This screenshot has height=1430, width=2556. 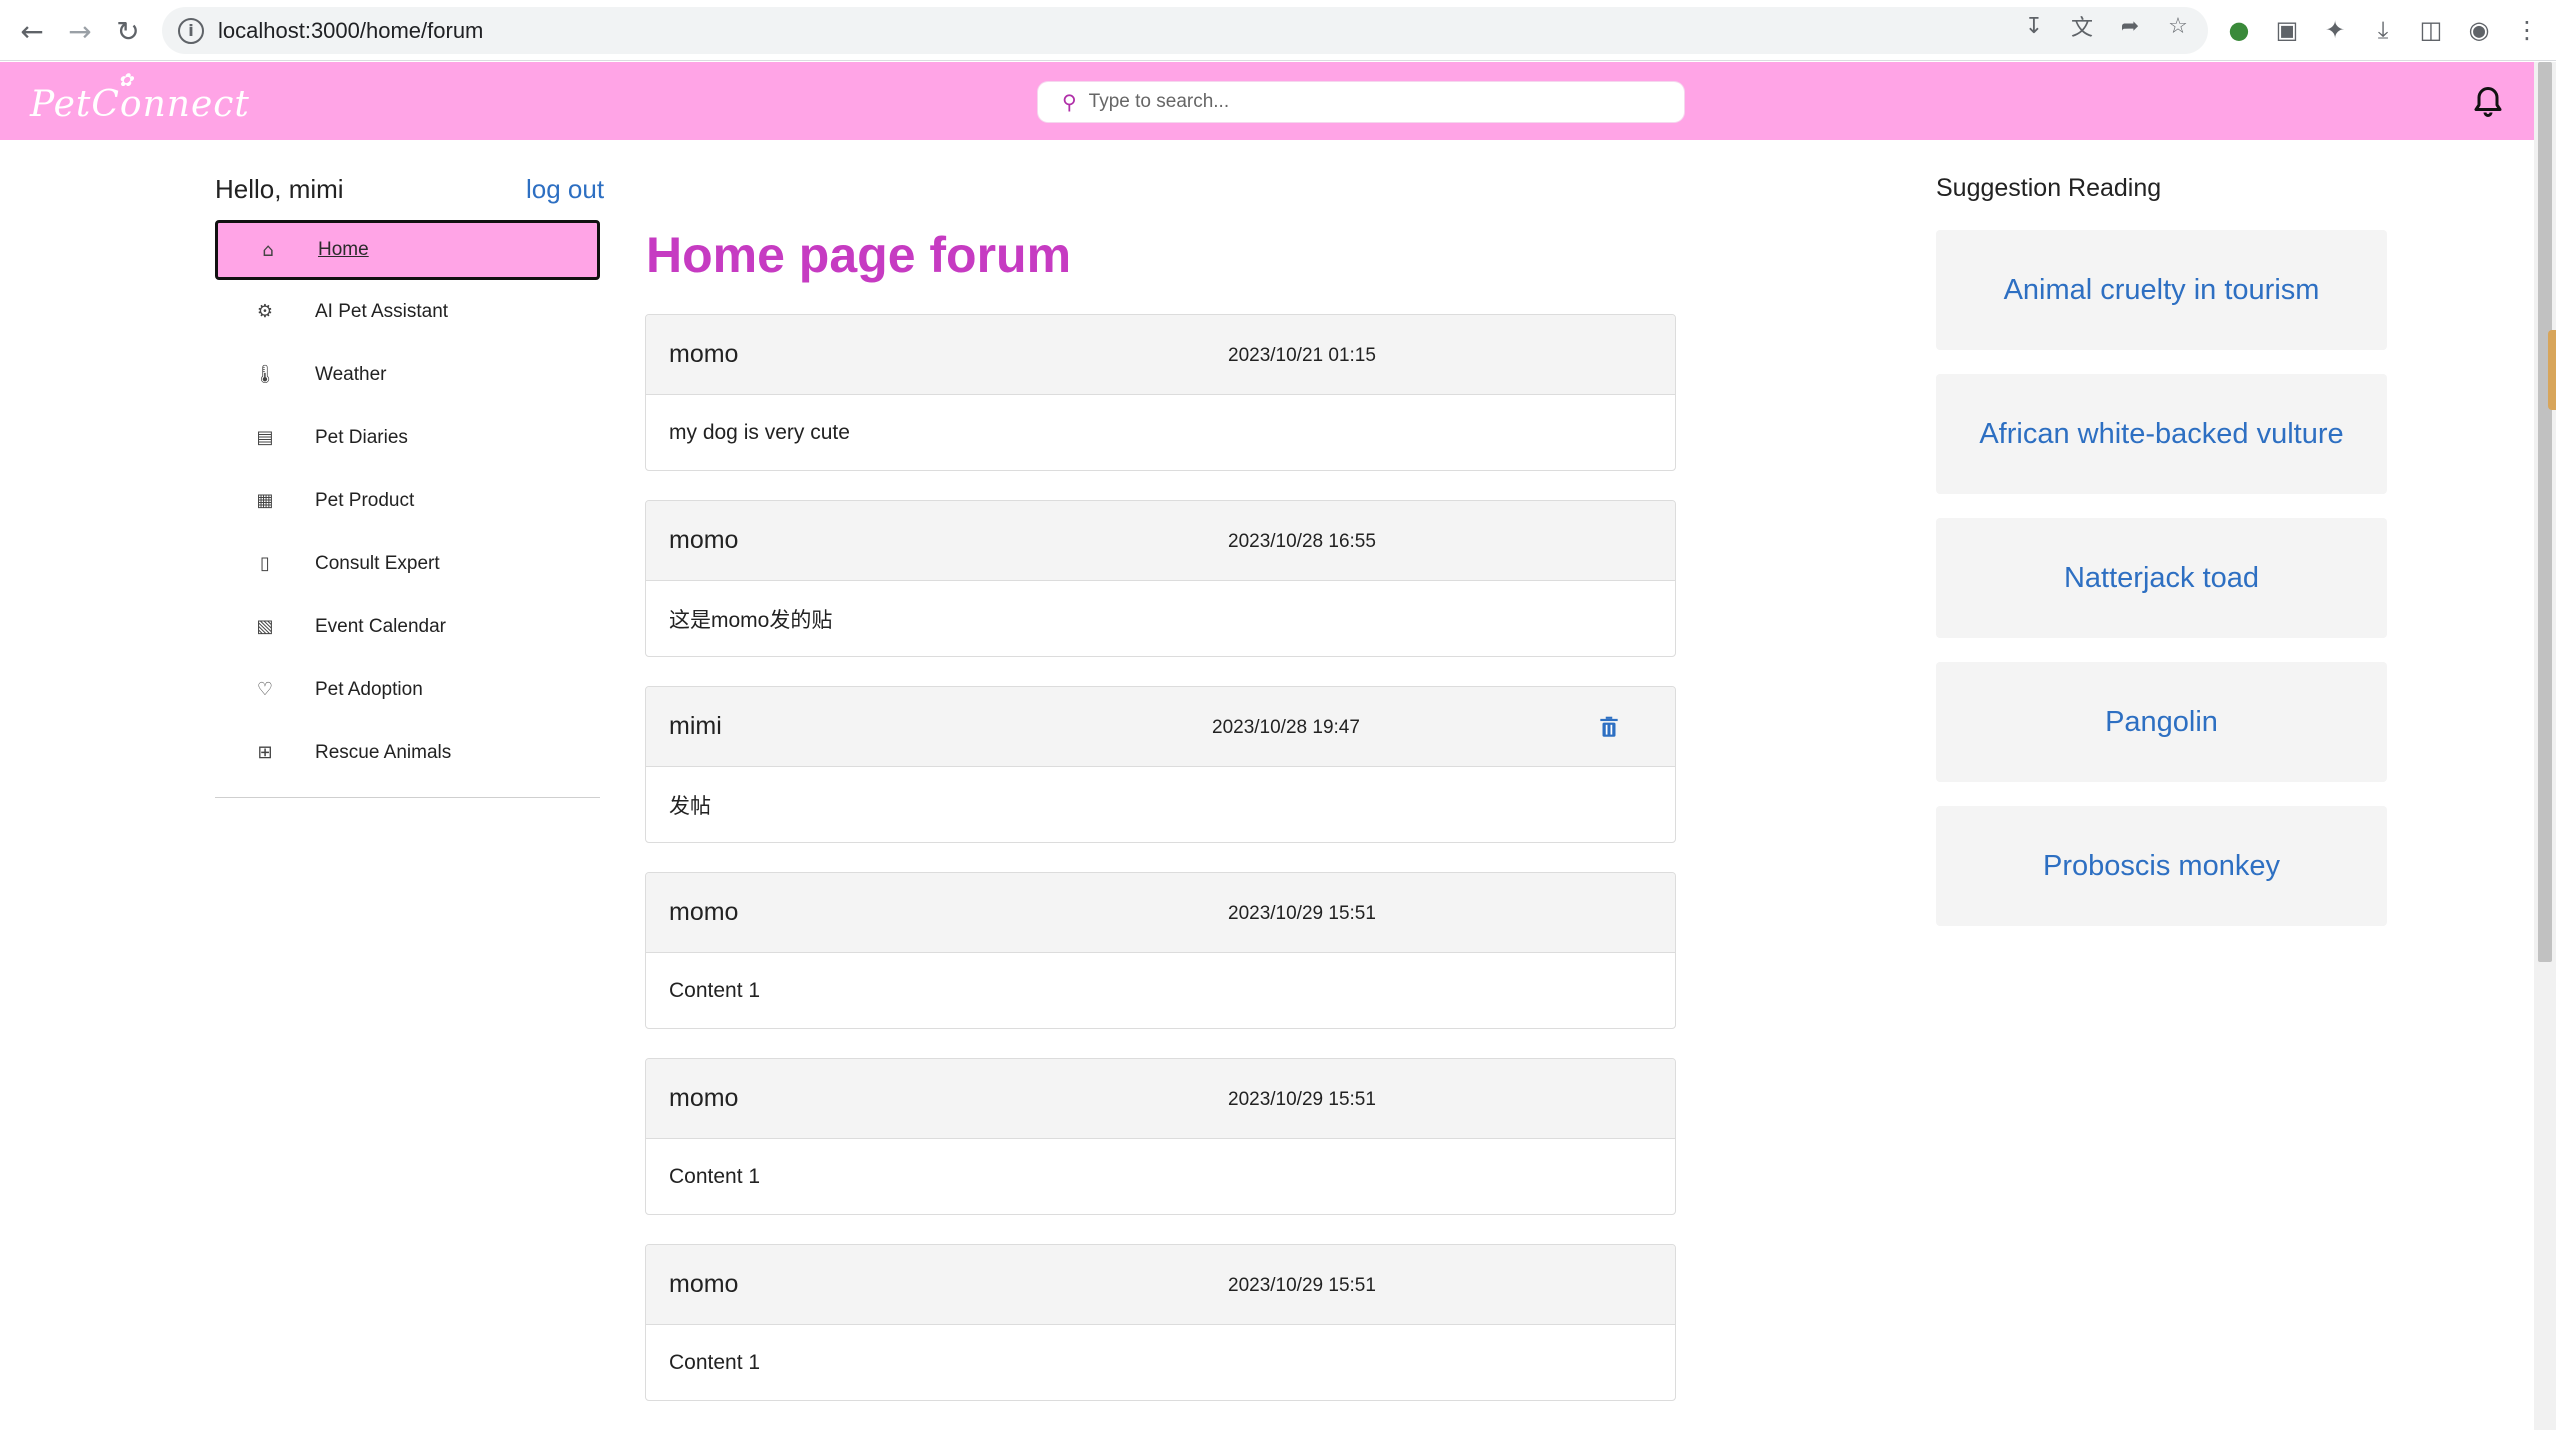 What do you see at coordinates (265, 689) in the screenshot?
I see `heart-icon: ♡` at bounding box center [265, 689].